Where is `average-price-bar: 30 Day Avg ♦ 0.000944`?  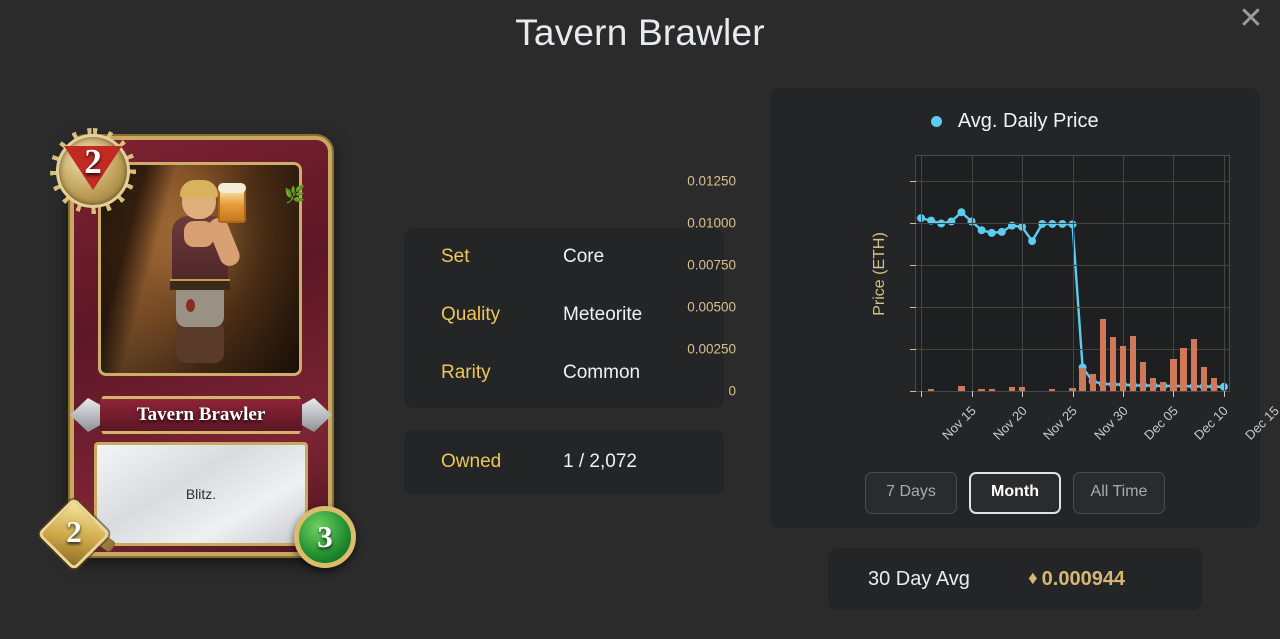 average-price-bar: 30 Day Avg ♦ 0.000944 is located at coordinates (1015, 579).